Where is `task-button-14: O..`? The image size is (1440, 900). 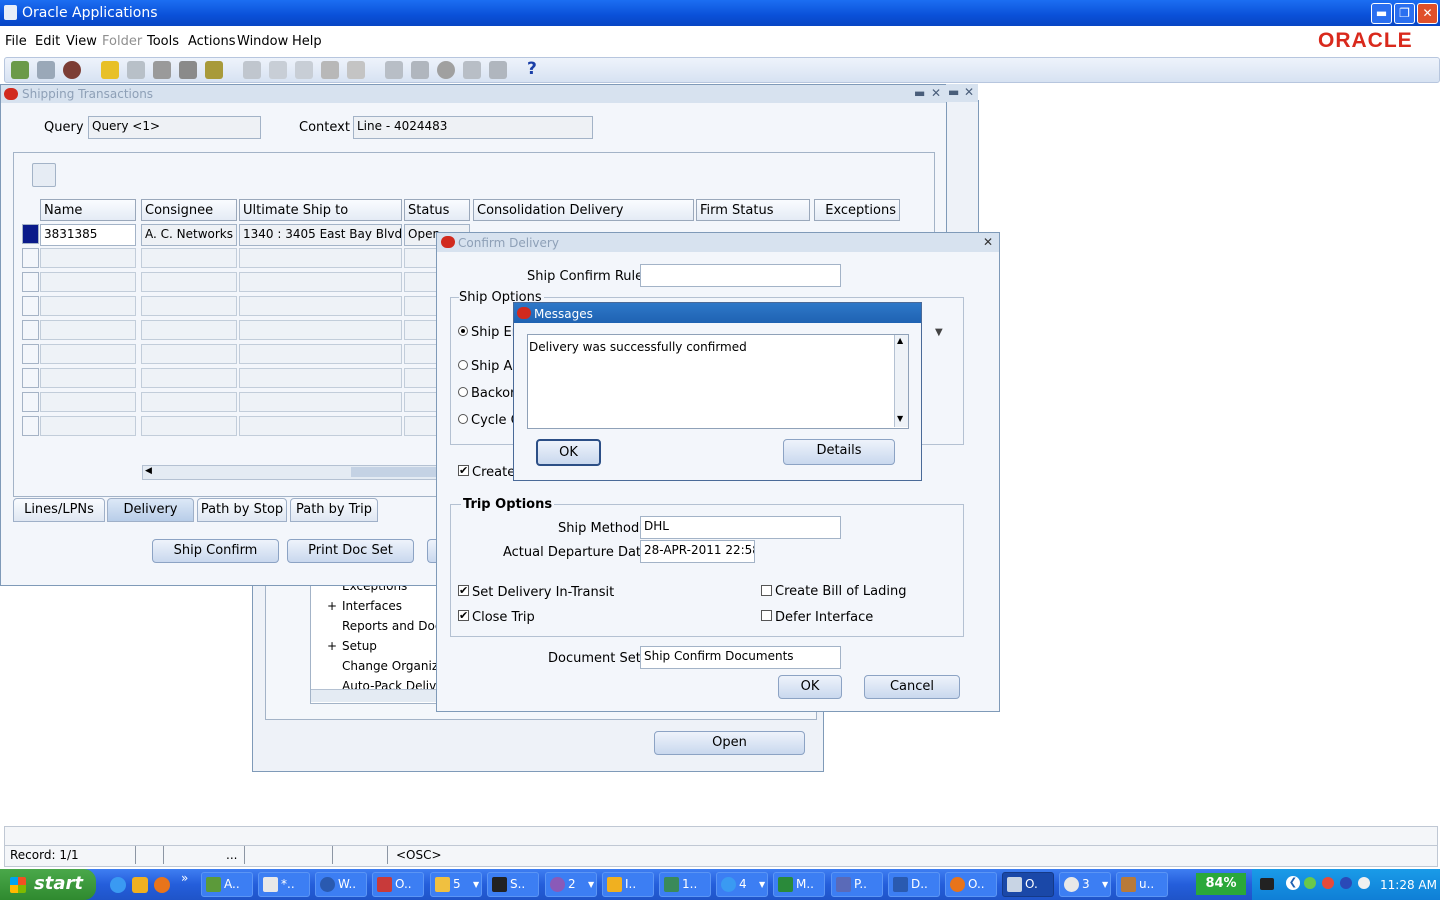 task-button-14: O.. is located at coordinates (971, 884).